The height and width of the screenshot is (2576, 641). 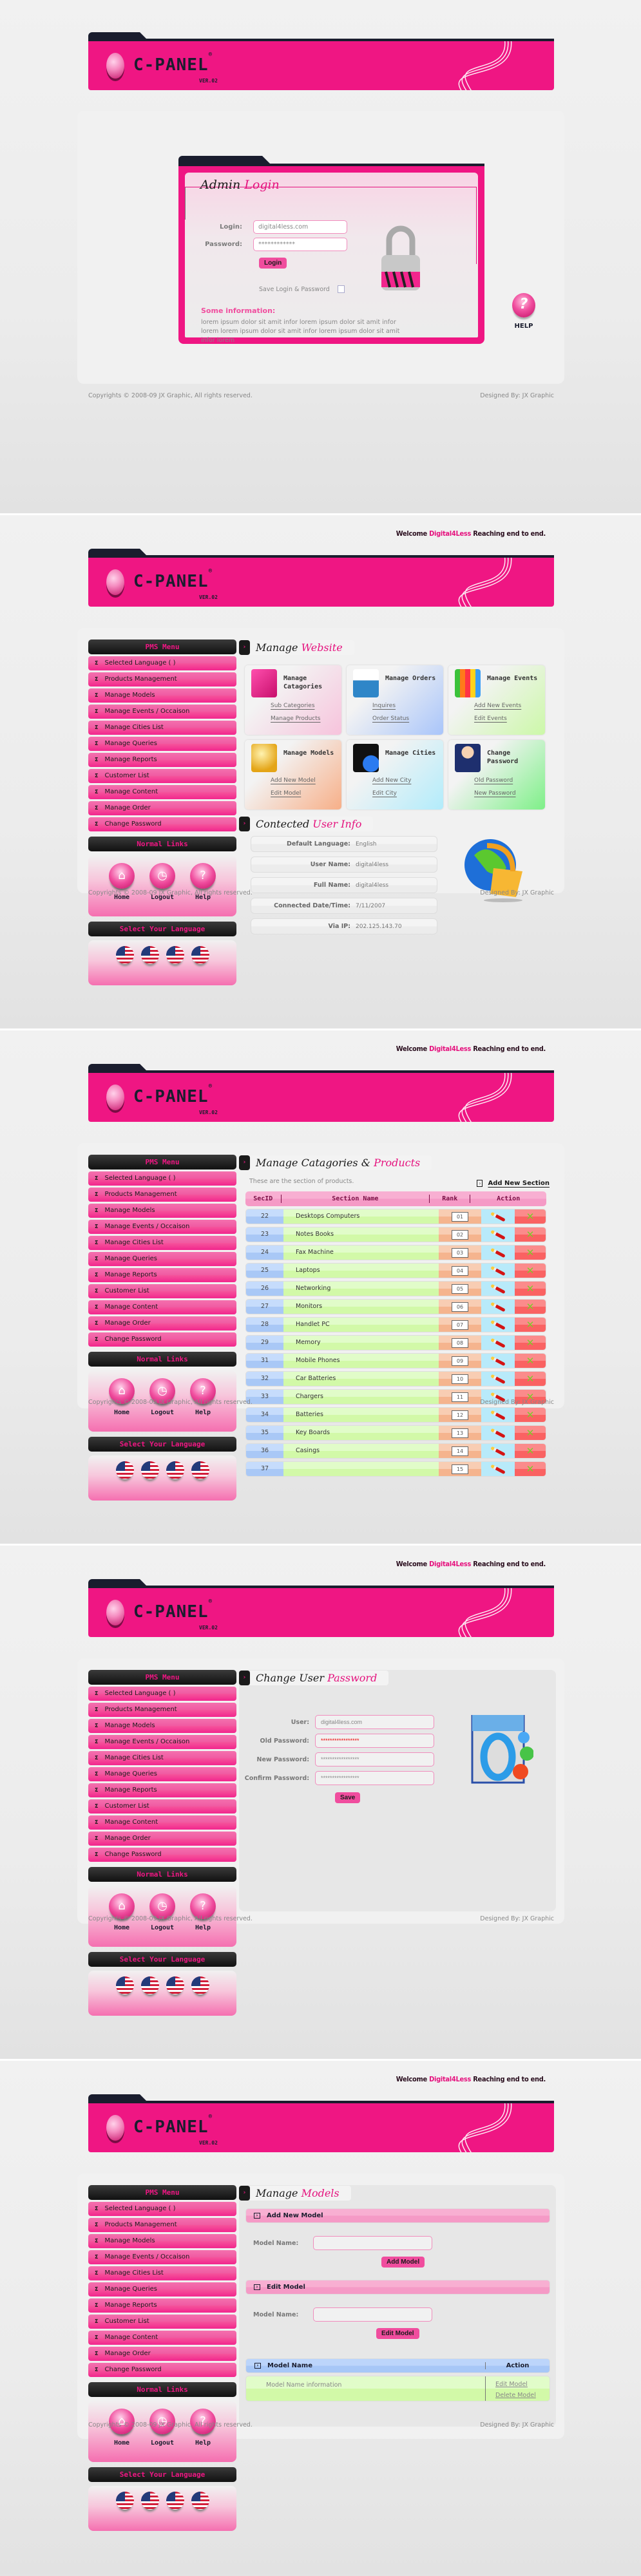 I want to click on tile-link: Edit Model, so click(x=286, y=793).